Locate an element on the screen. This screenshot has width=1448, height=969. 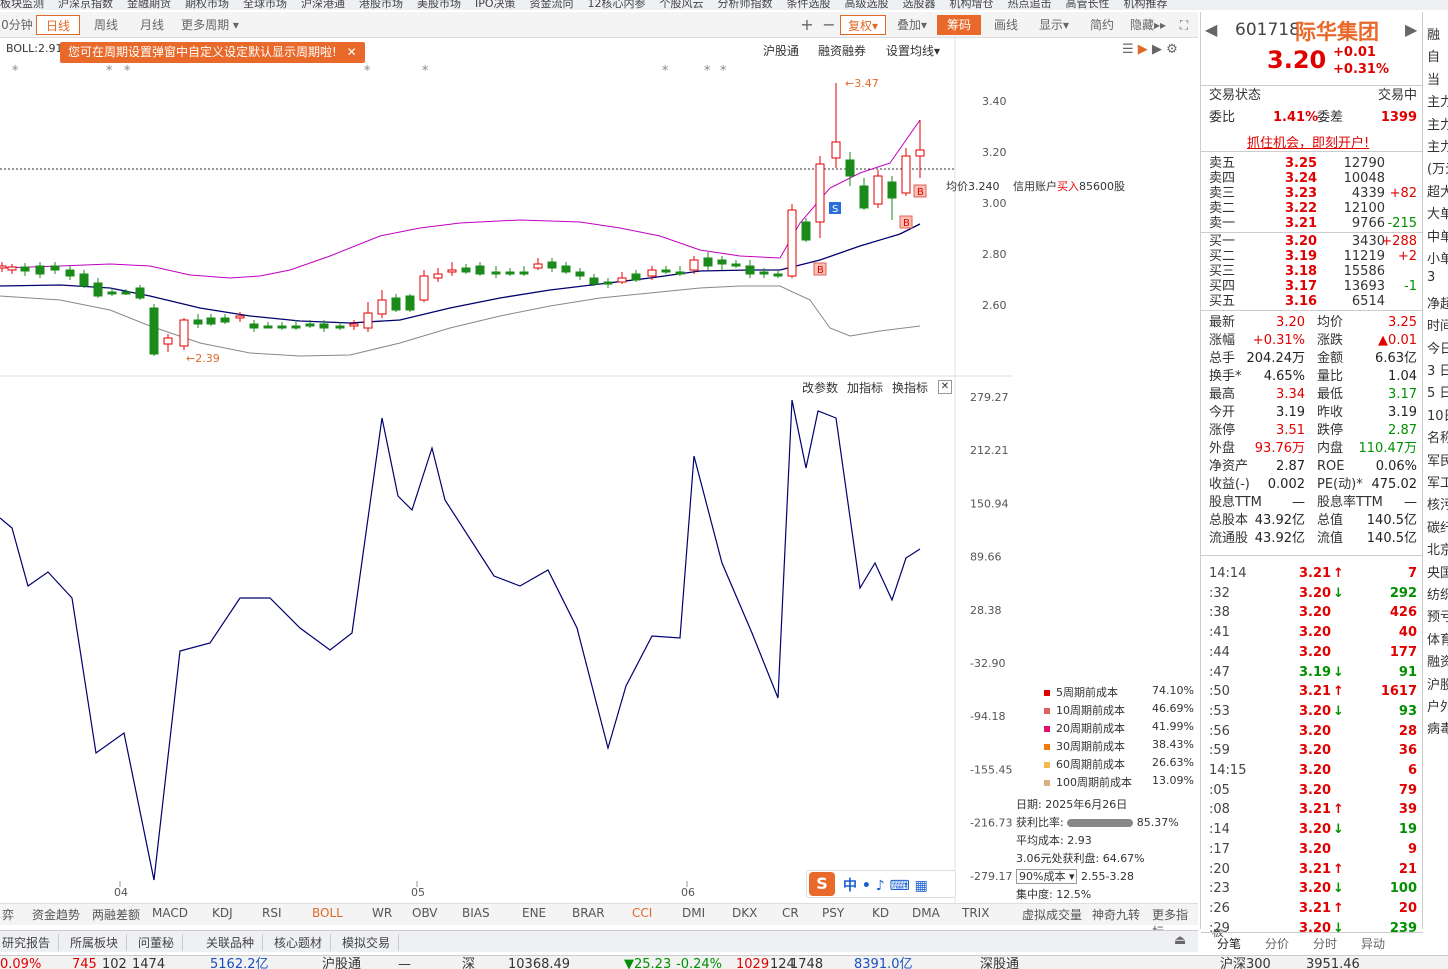
top-menu-item: 条件选股 is located at coordinates (809, 4).